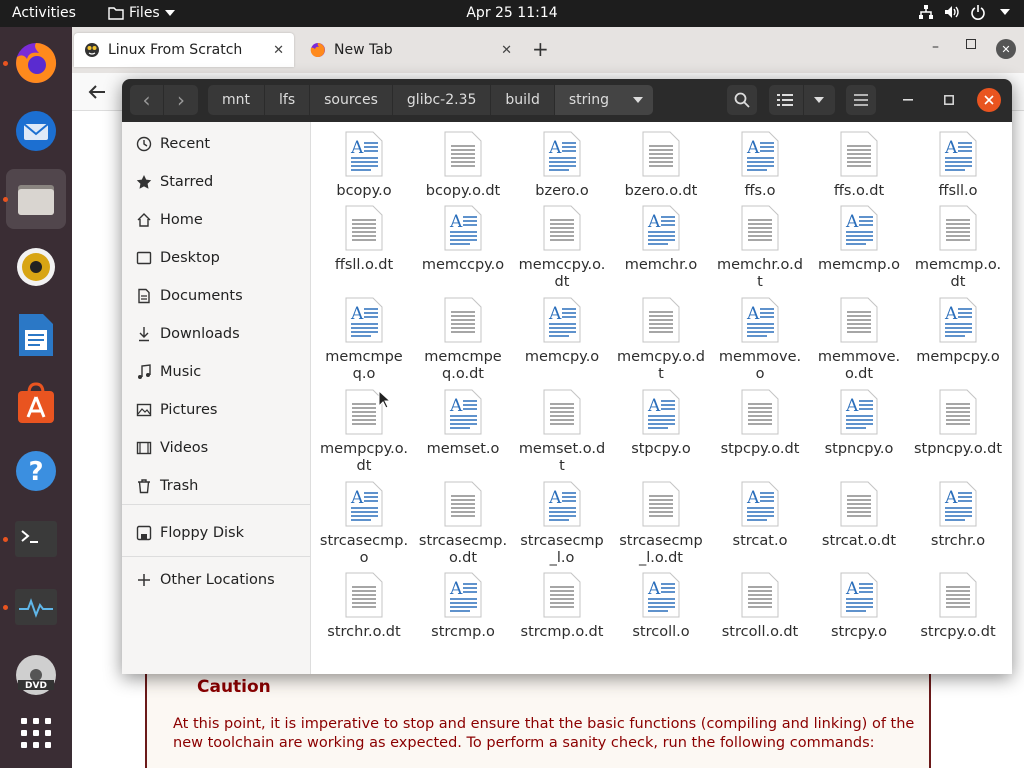 The height and width of the screenshot is (768, 1024). I want to click on dock-writer, so click(36, 335).